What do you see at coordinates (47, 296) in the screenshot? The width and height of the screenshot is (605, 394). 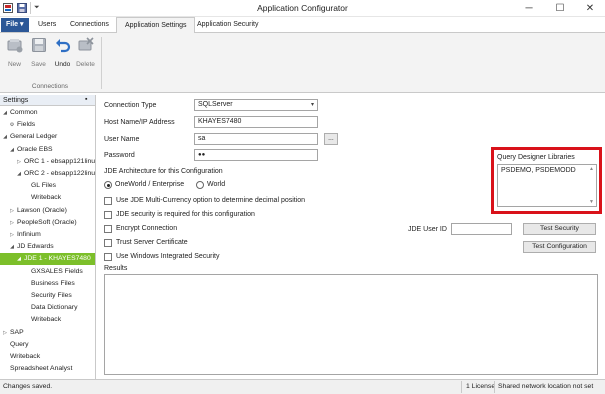 I see `tree-item: Security Files` at bounding box center [47, 296].